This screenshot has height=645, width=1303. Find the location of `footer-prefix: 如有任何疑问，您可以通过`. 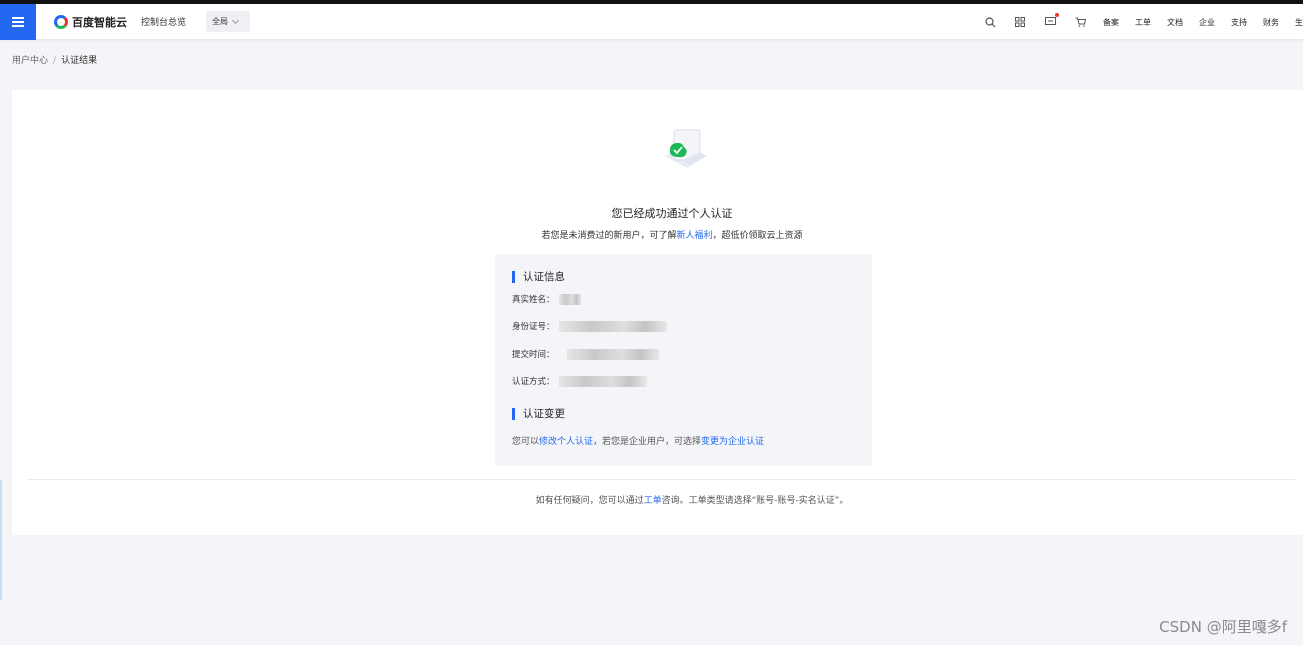

footer-prefix: 如有任何疑问，您可以通过 is located at coordinates (589, 501).